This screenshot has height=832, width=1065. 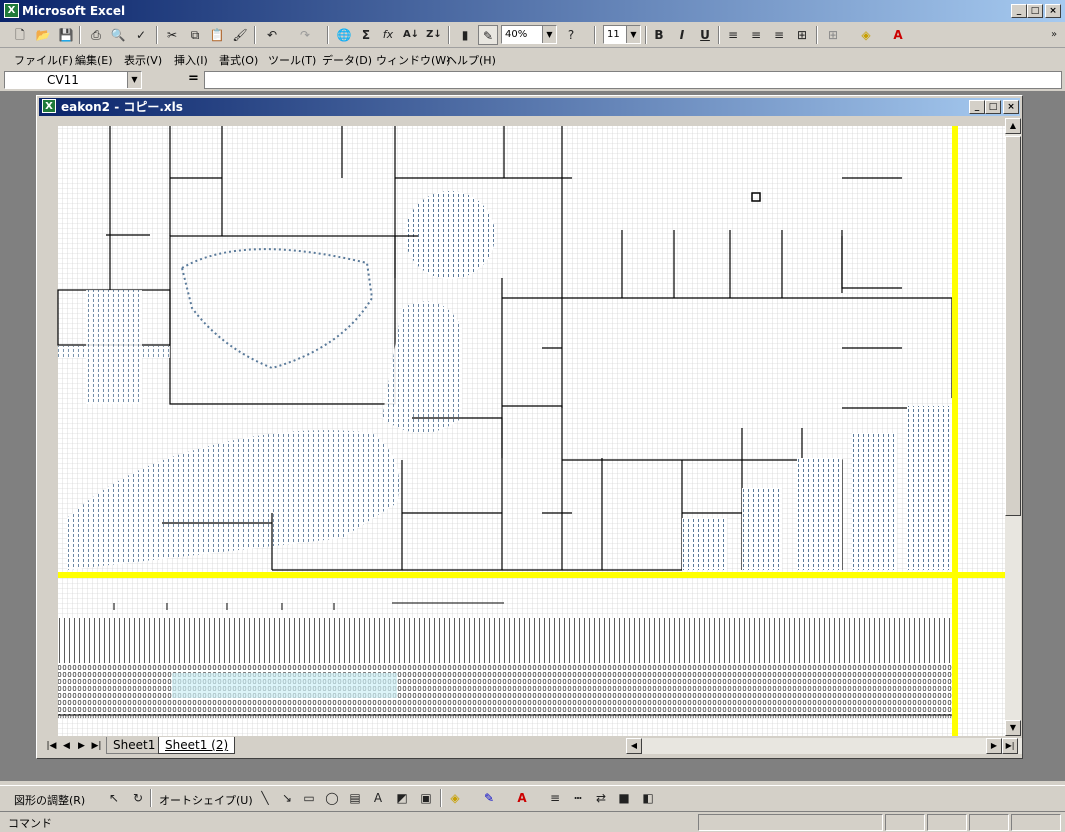 I want to click on 3d-icon: ◧, so click(x=648, y=798).